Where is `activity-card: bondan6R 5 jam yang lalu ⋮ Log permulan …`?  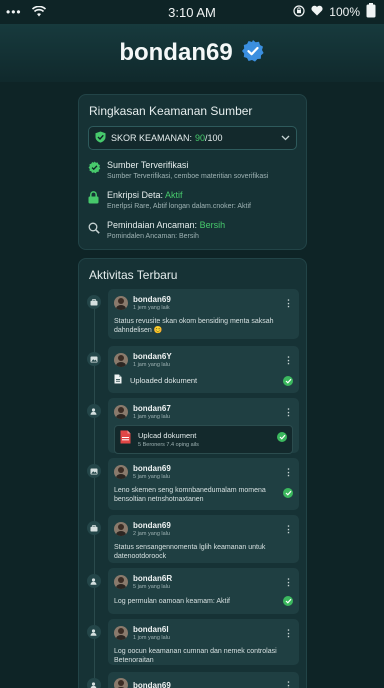
activity-card: bondan6R 5 jam yang lalu ⋮ Log permulan … is located at coordinates (203, 591).